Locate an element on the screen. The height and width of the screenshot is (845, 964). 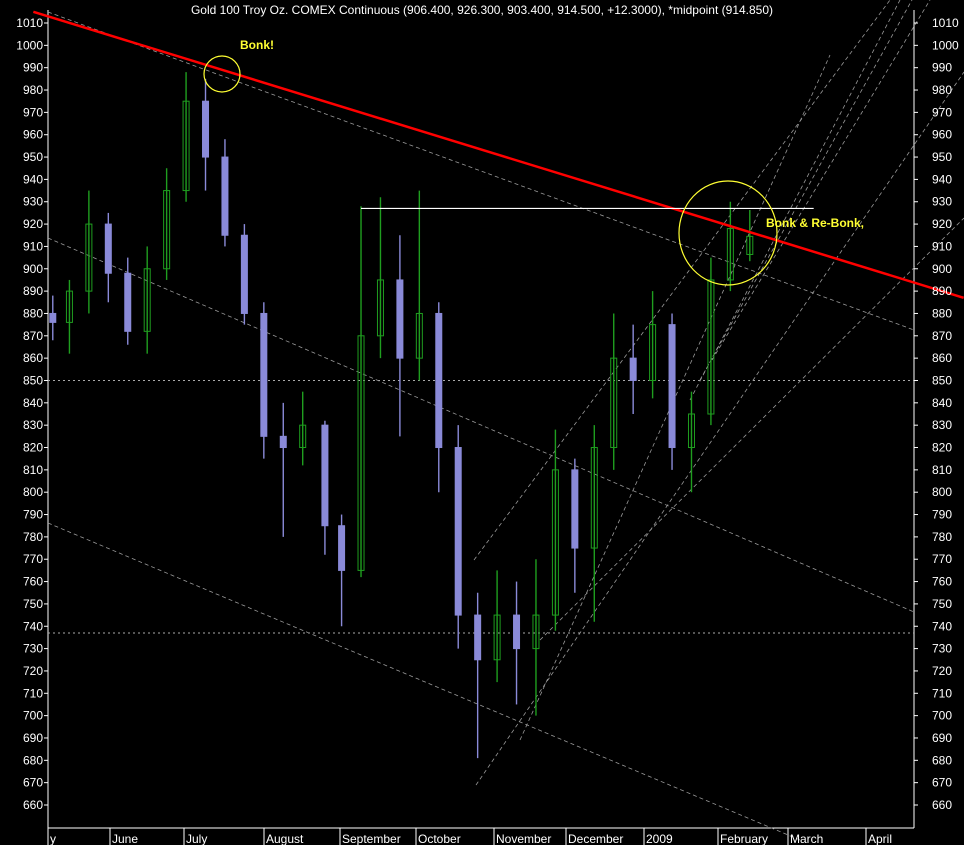
y-tick-label-right: 690 is located at coordinates (942, 738).